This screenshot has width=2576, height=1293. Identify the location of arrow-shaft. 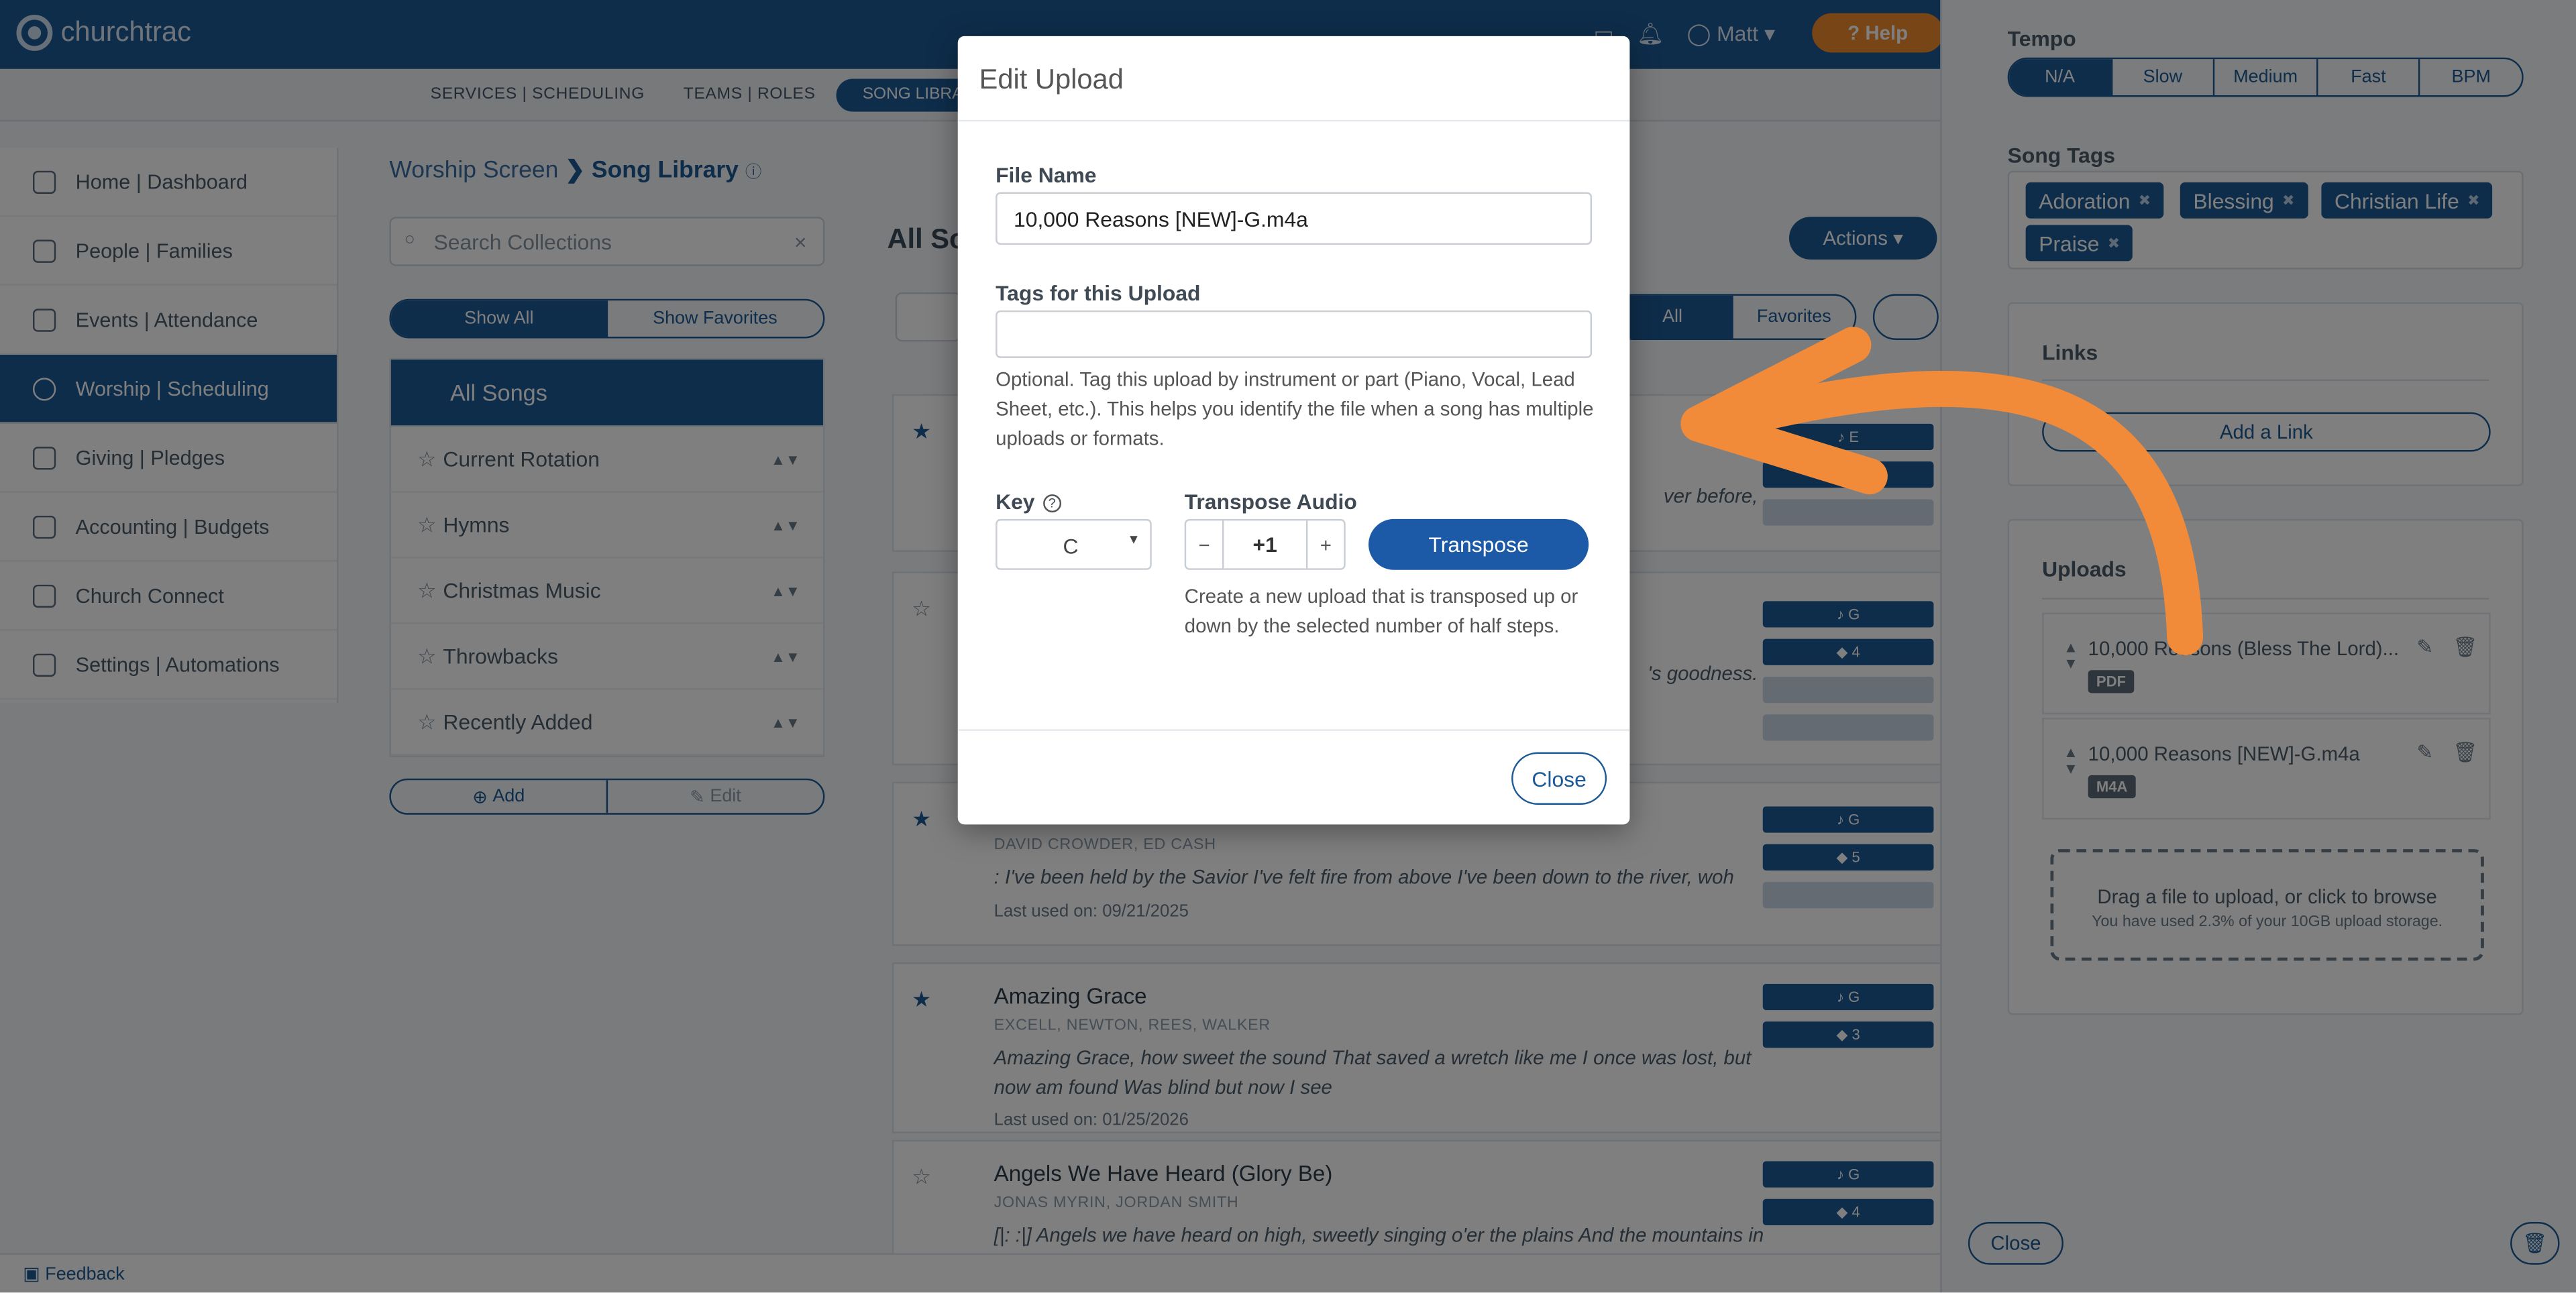
(1971, 513).